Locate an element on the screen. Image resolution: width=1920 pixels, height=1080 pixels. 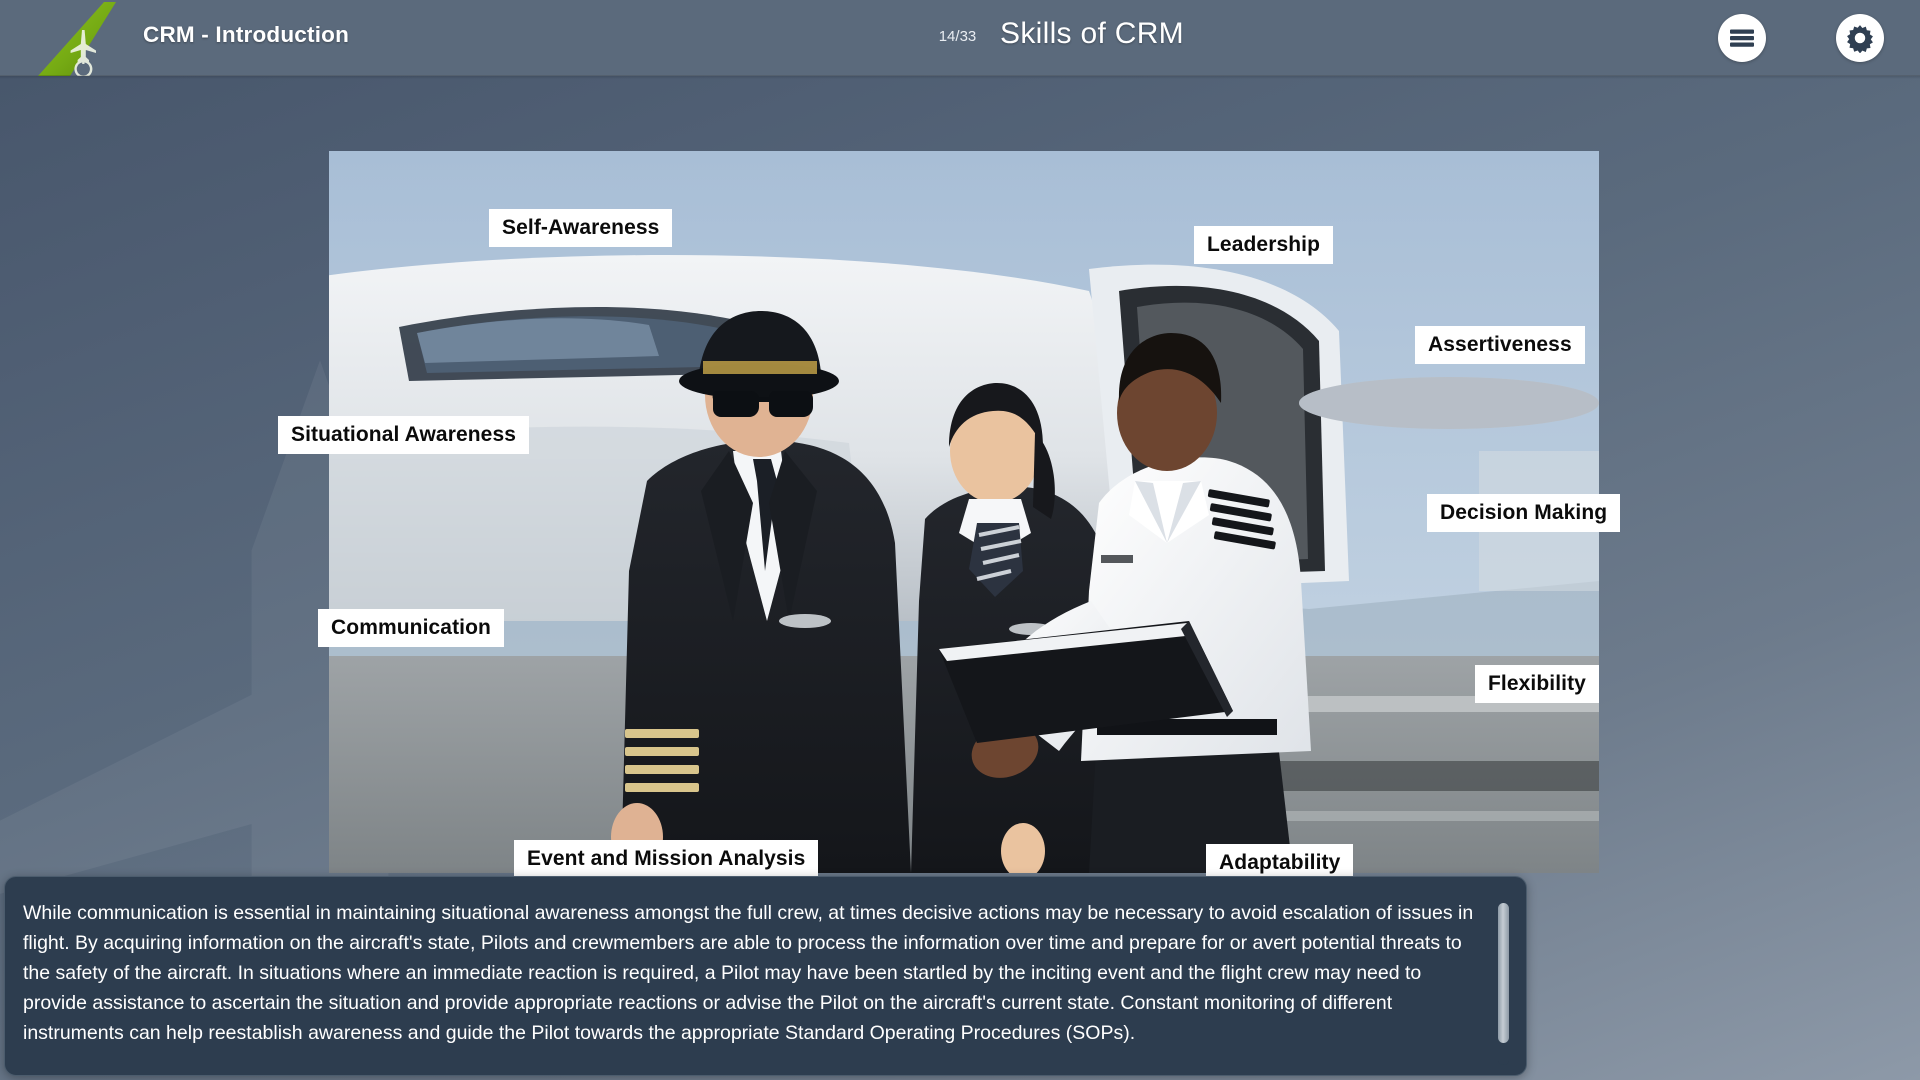
hamburger-menu-button is located at coordinates (1742, 38).